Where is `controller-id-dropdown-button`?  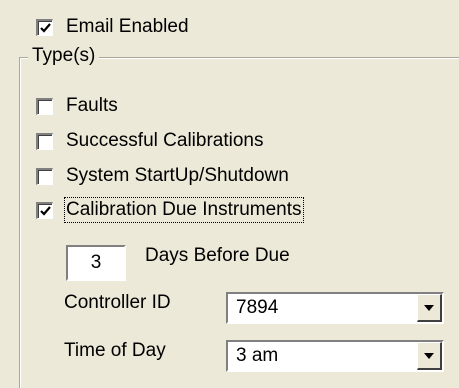 controller-id-dropdown-button is located at coordinates (429, 308).